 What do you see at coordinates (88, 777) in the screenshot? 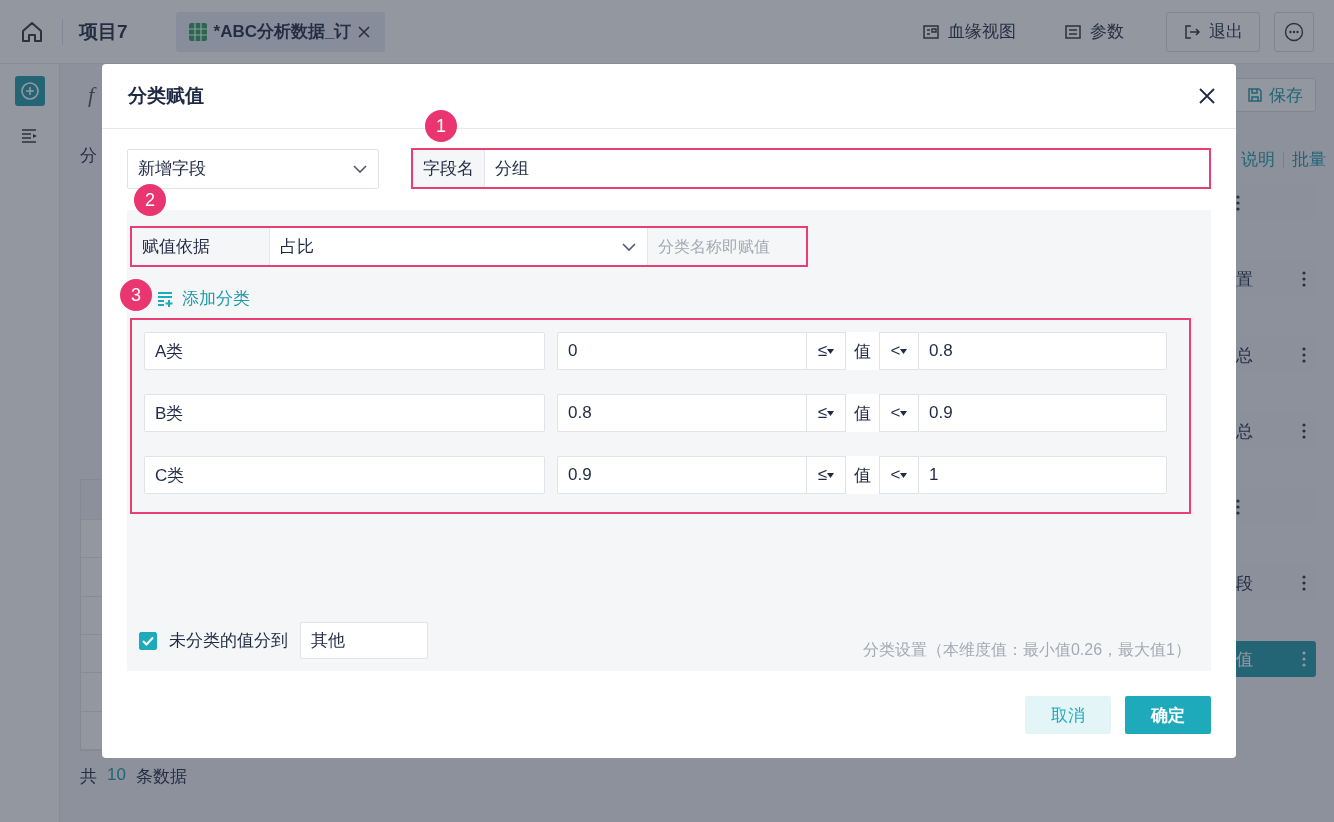
I see `count-prefix: 共` at bounding box center [88, 777].